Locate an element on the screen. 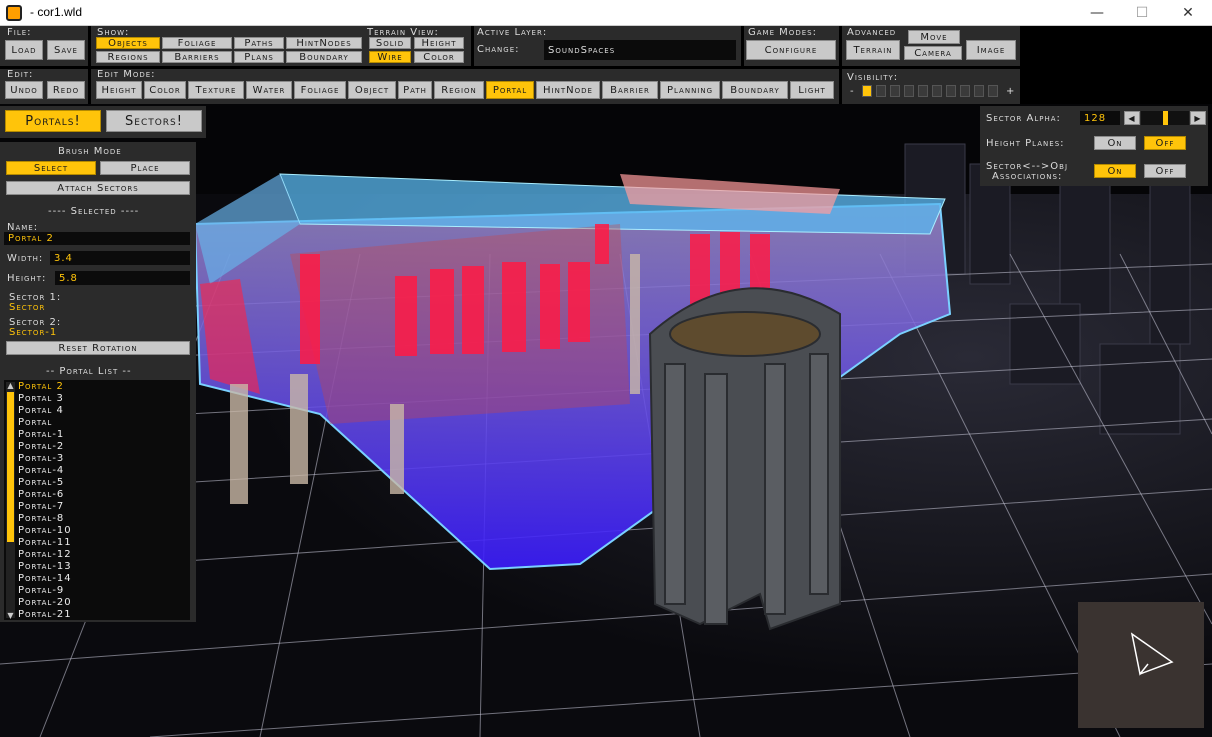  sector-alpha-slider is located at coordinates (1165, 118).